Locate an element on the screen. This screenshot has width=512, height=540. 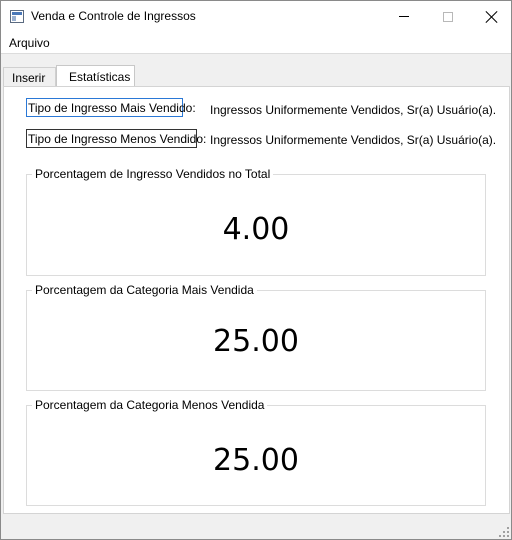
maximize-icon is located at coordinates (448, 16).